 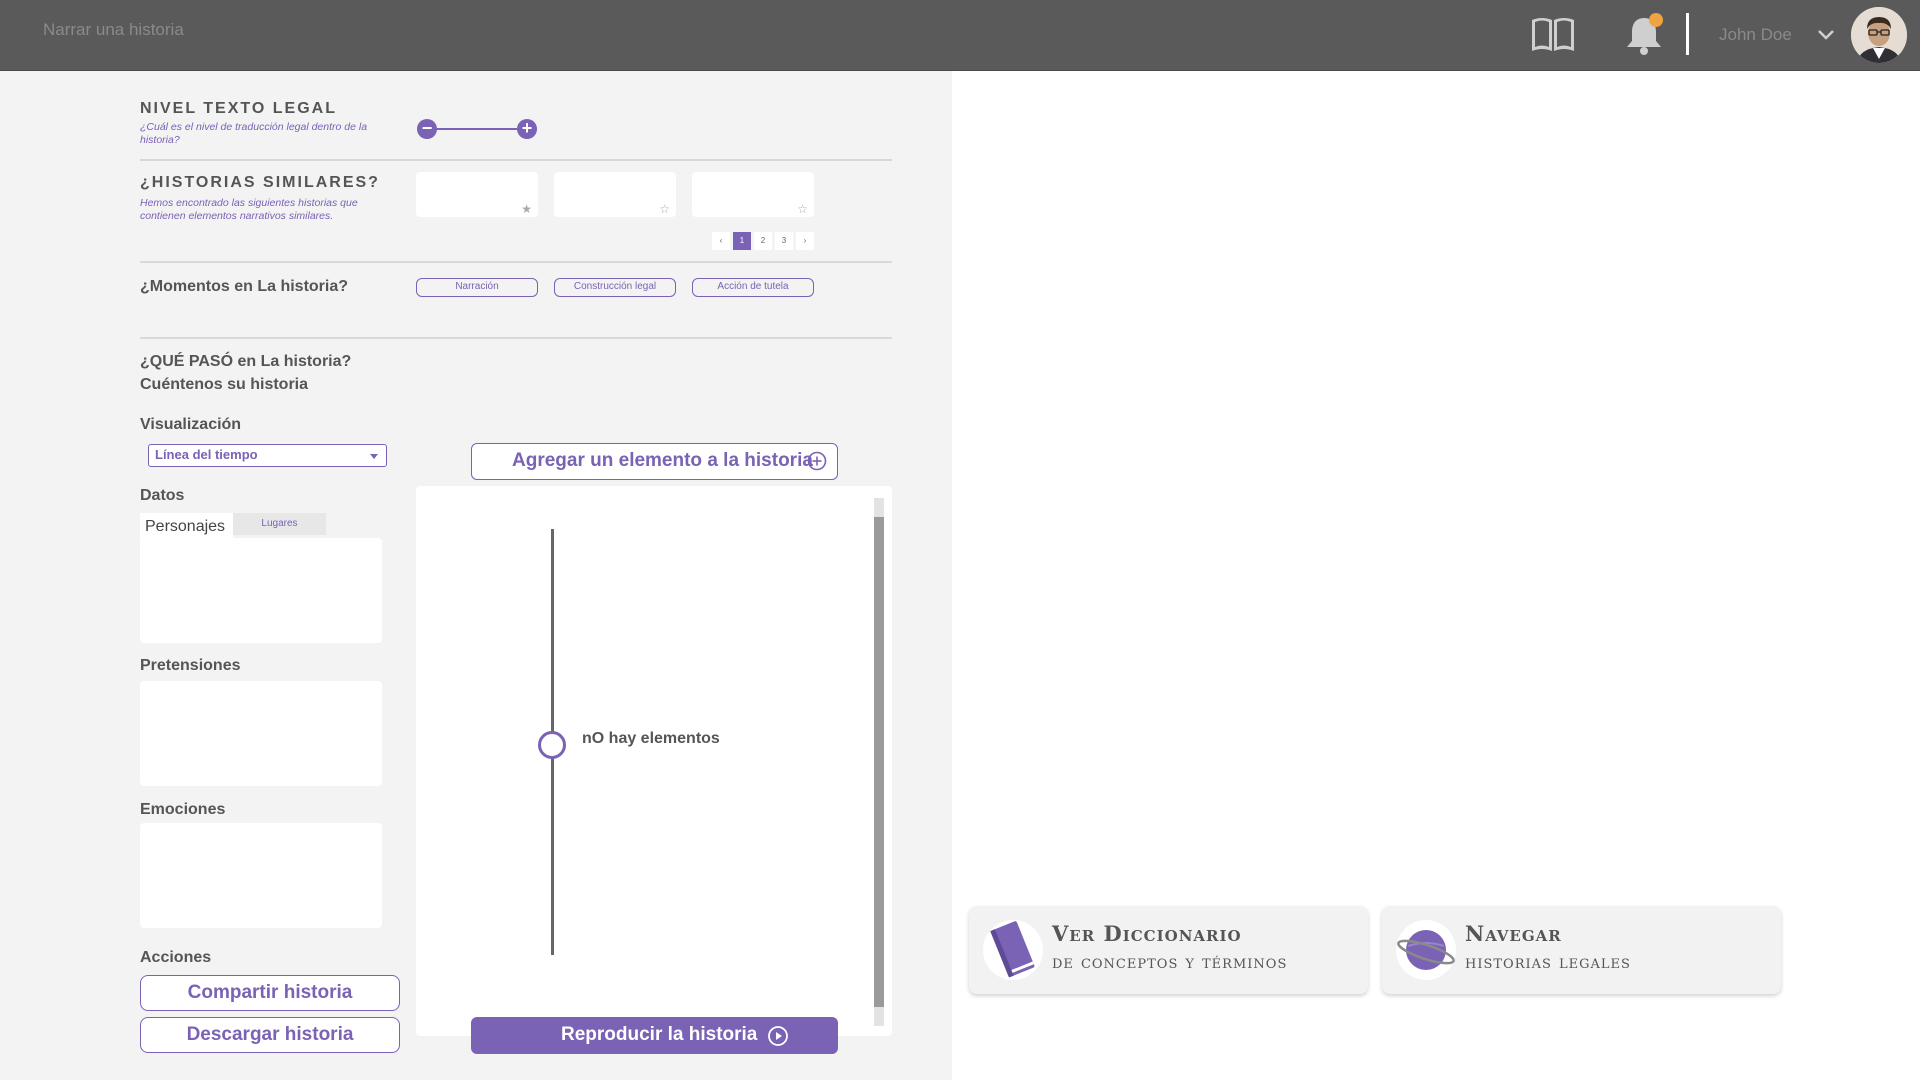 I want to click on user-name: John Doe, so click(x=1755, y=35).